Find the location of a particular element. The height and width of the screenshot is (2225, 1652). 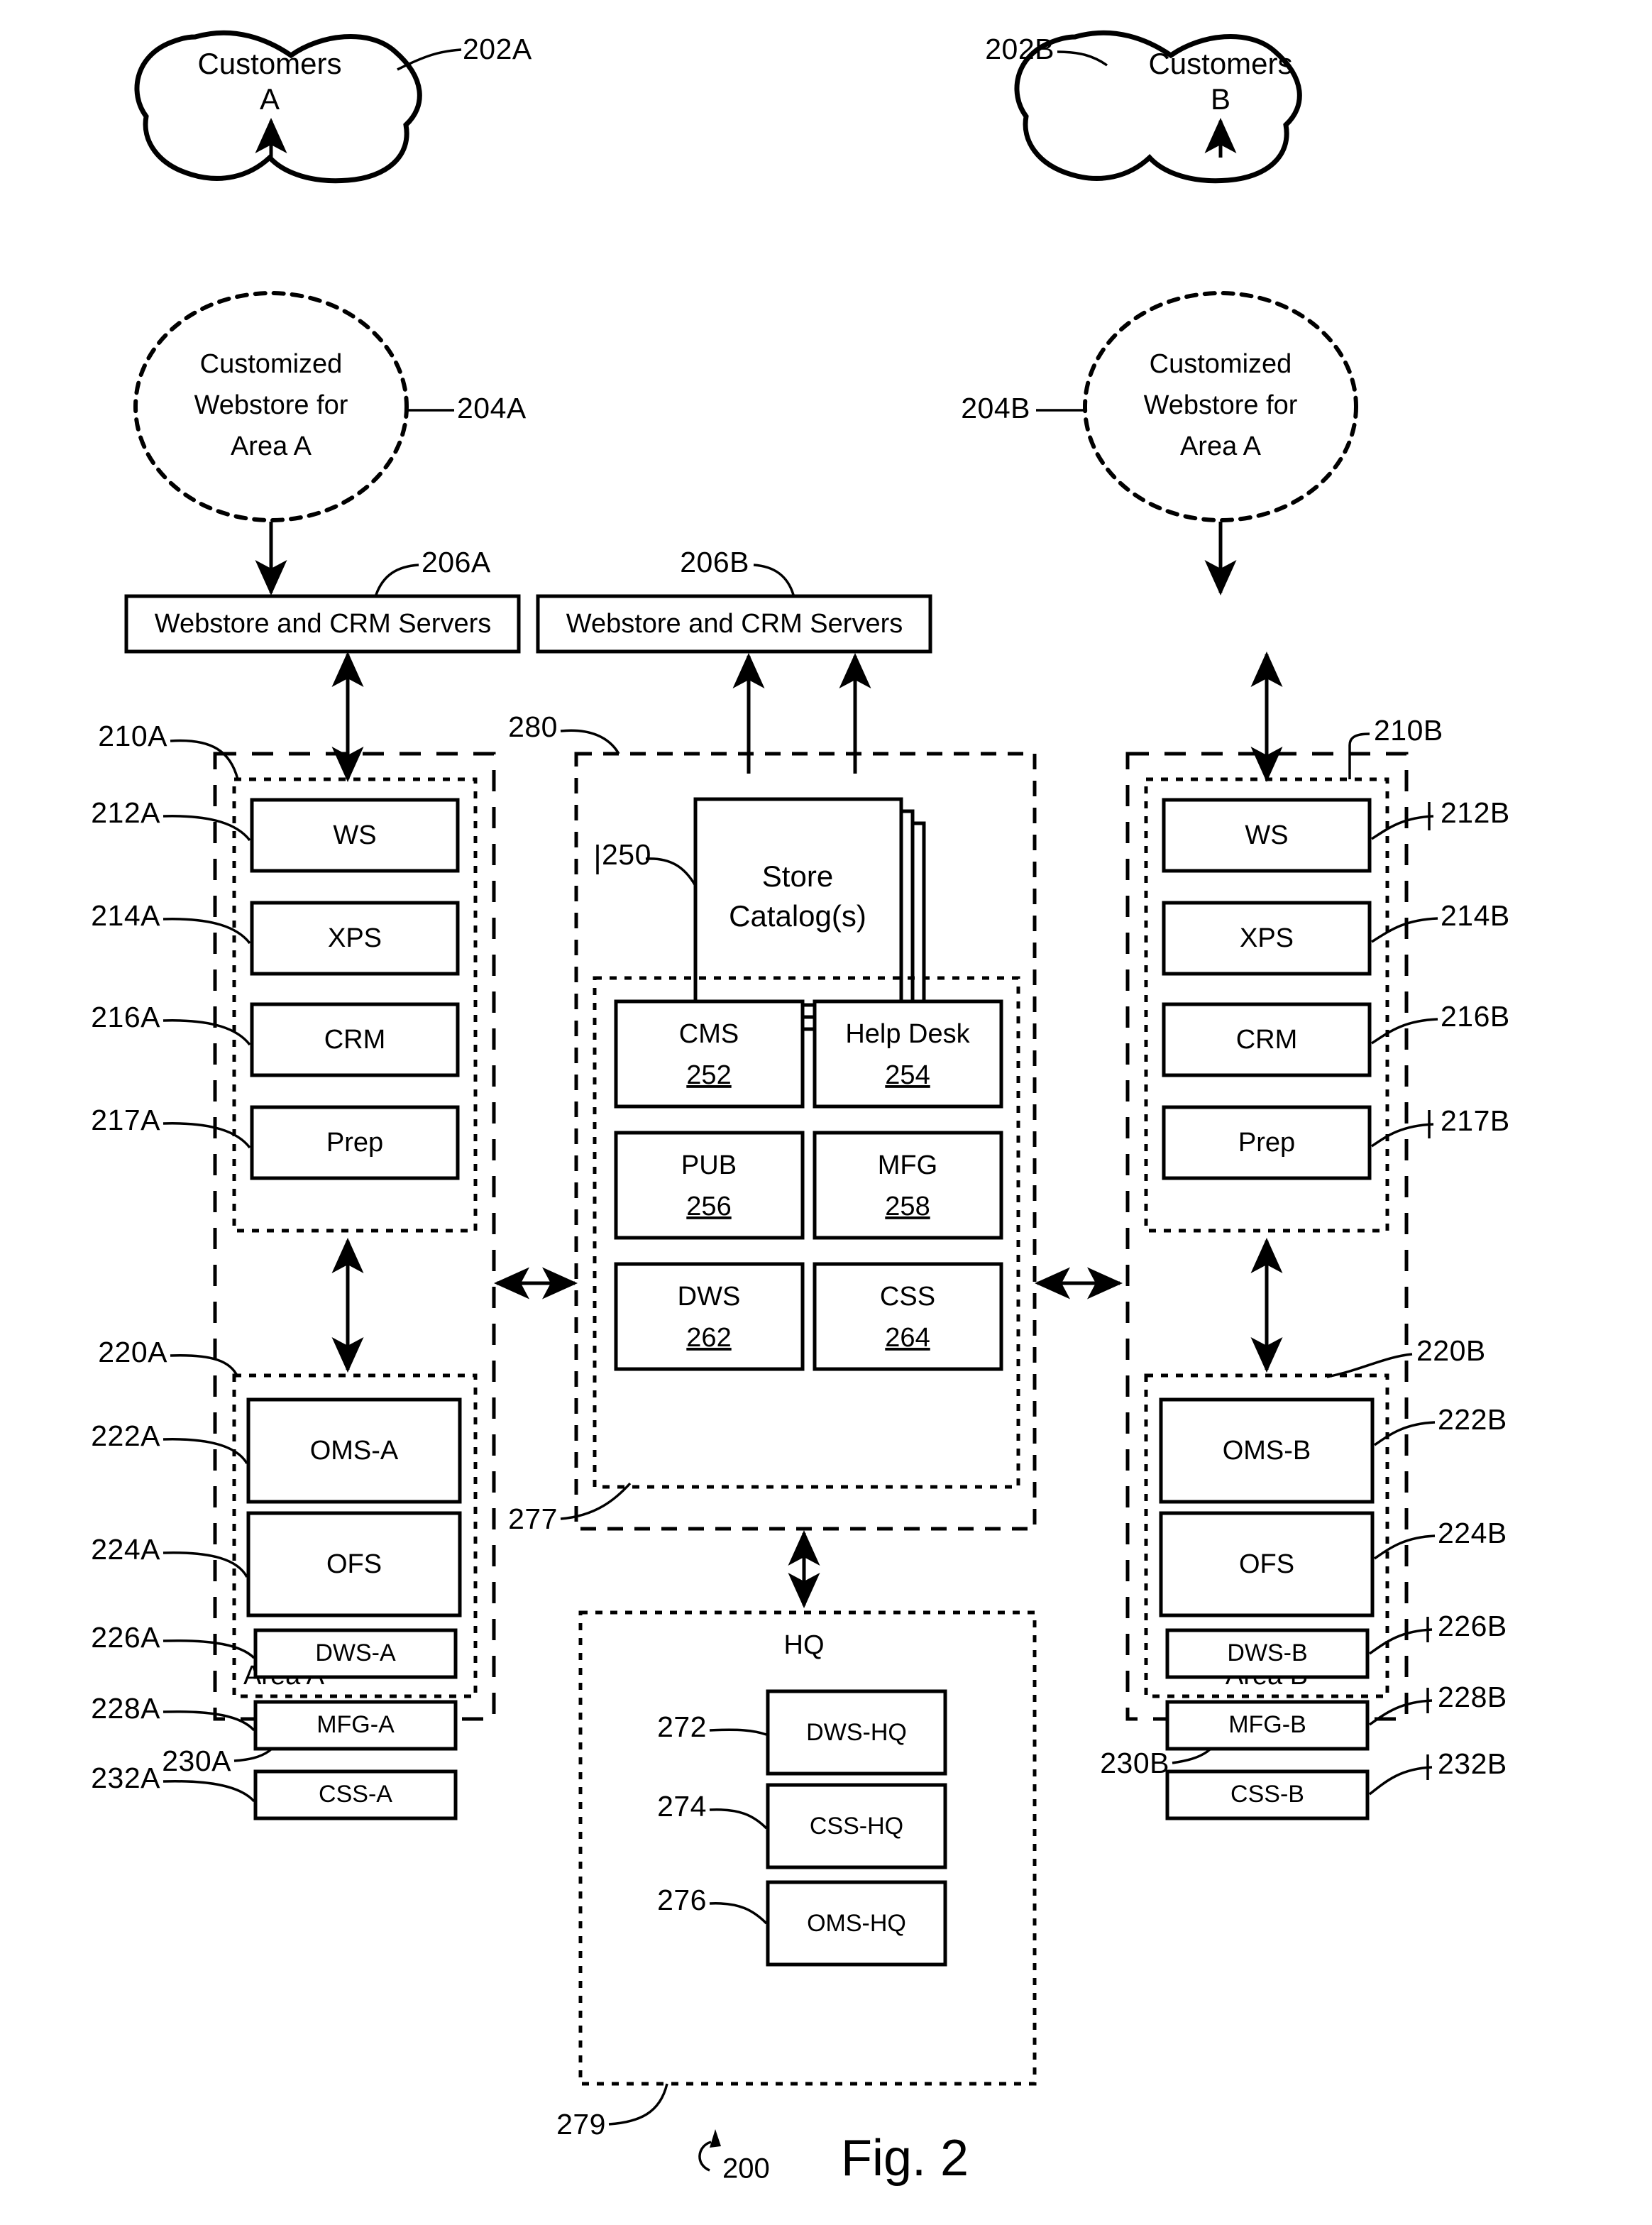

ref-256: 256 is located at coordinates (709, 1206).